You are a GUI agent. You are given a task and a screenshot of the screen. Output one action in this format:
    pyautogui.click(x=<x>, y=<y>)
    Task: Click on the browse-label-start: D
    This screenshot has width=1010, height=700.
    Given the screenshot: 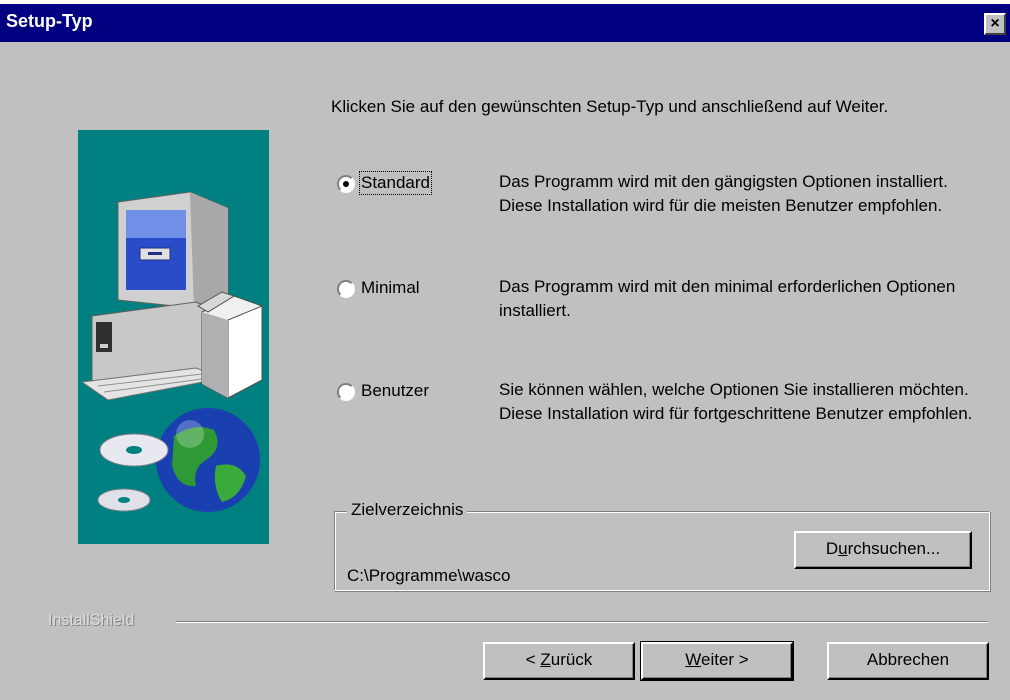 What is the action you would take?
    pyautogui.click(x=832, y=548)
    